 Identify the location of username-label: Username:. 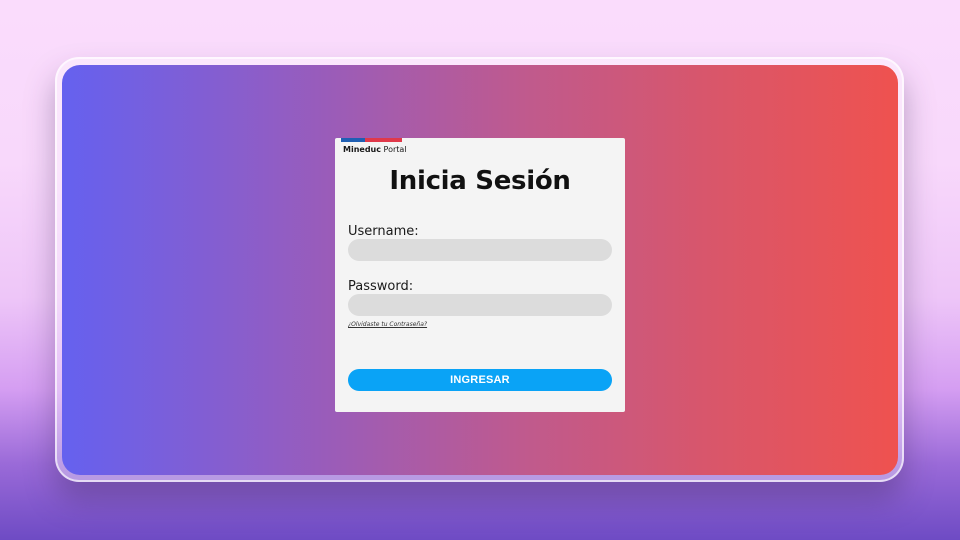
(383, 231).